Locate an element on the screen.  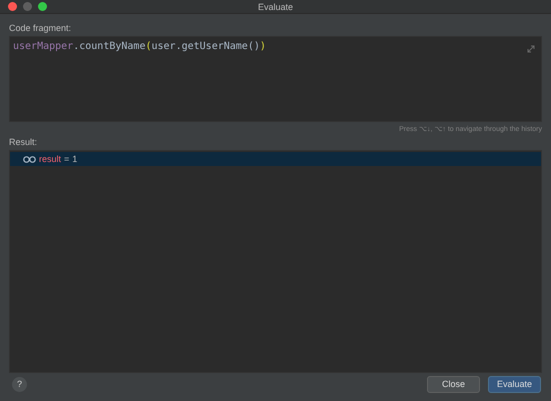
result-row: result = 1 is located at coordinates (275, 159).